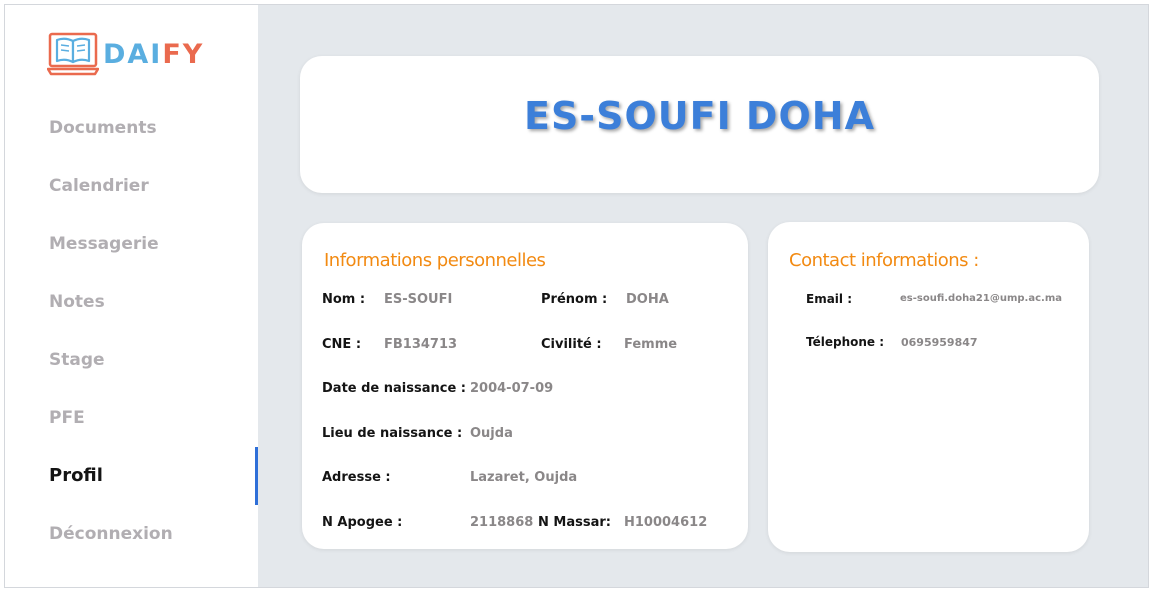 Image resolution: width=1153 pixels, height=592 pixels. Describe the element at coordinates (131, 128) in the screenshot. I see `sidebar-item-documents: Documents` at that location.